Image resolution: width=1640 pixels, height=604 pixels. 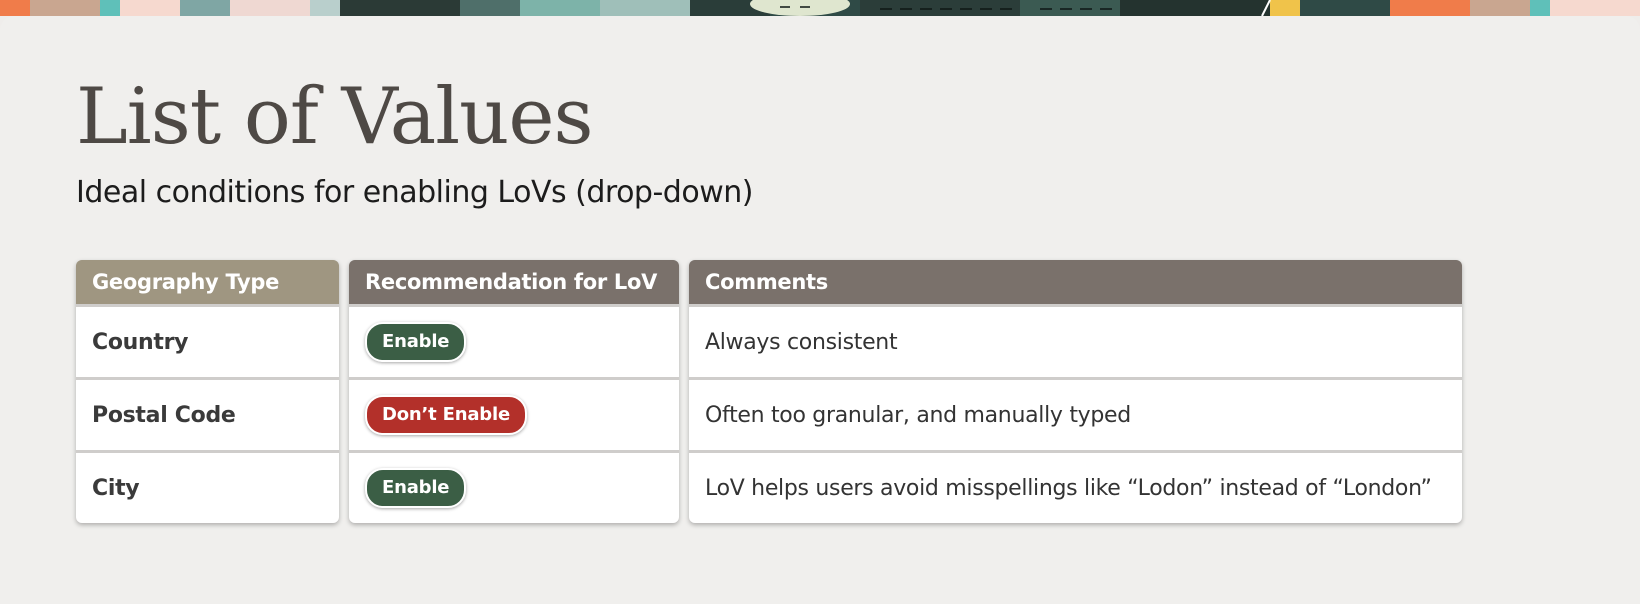 I want to click on cell-geography-postal-code: Postal Code, so click(x=207, y=415).